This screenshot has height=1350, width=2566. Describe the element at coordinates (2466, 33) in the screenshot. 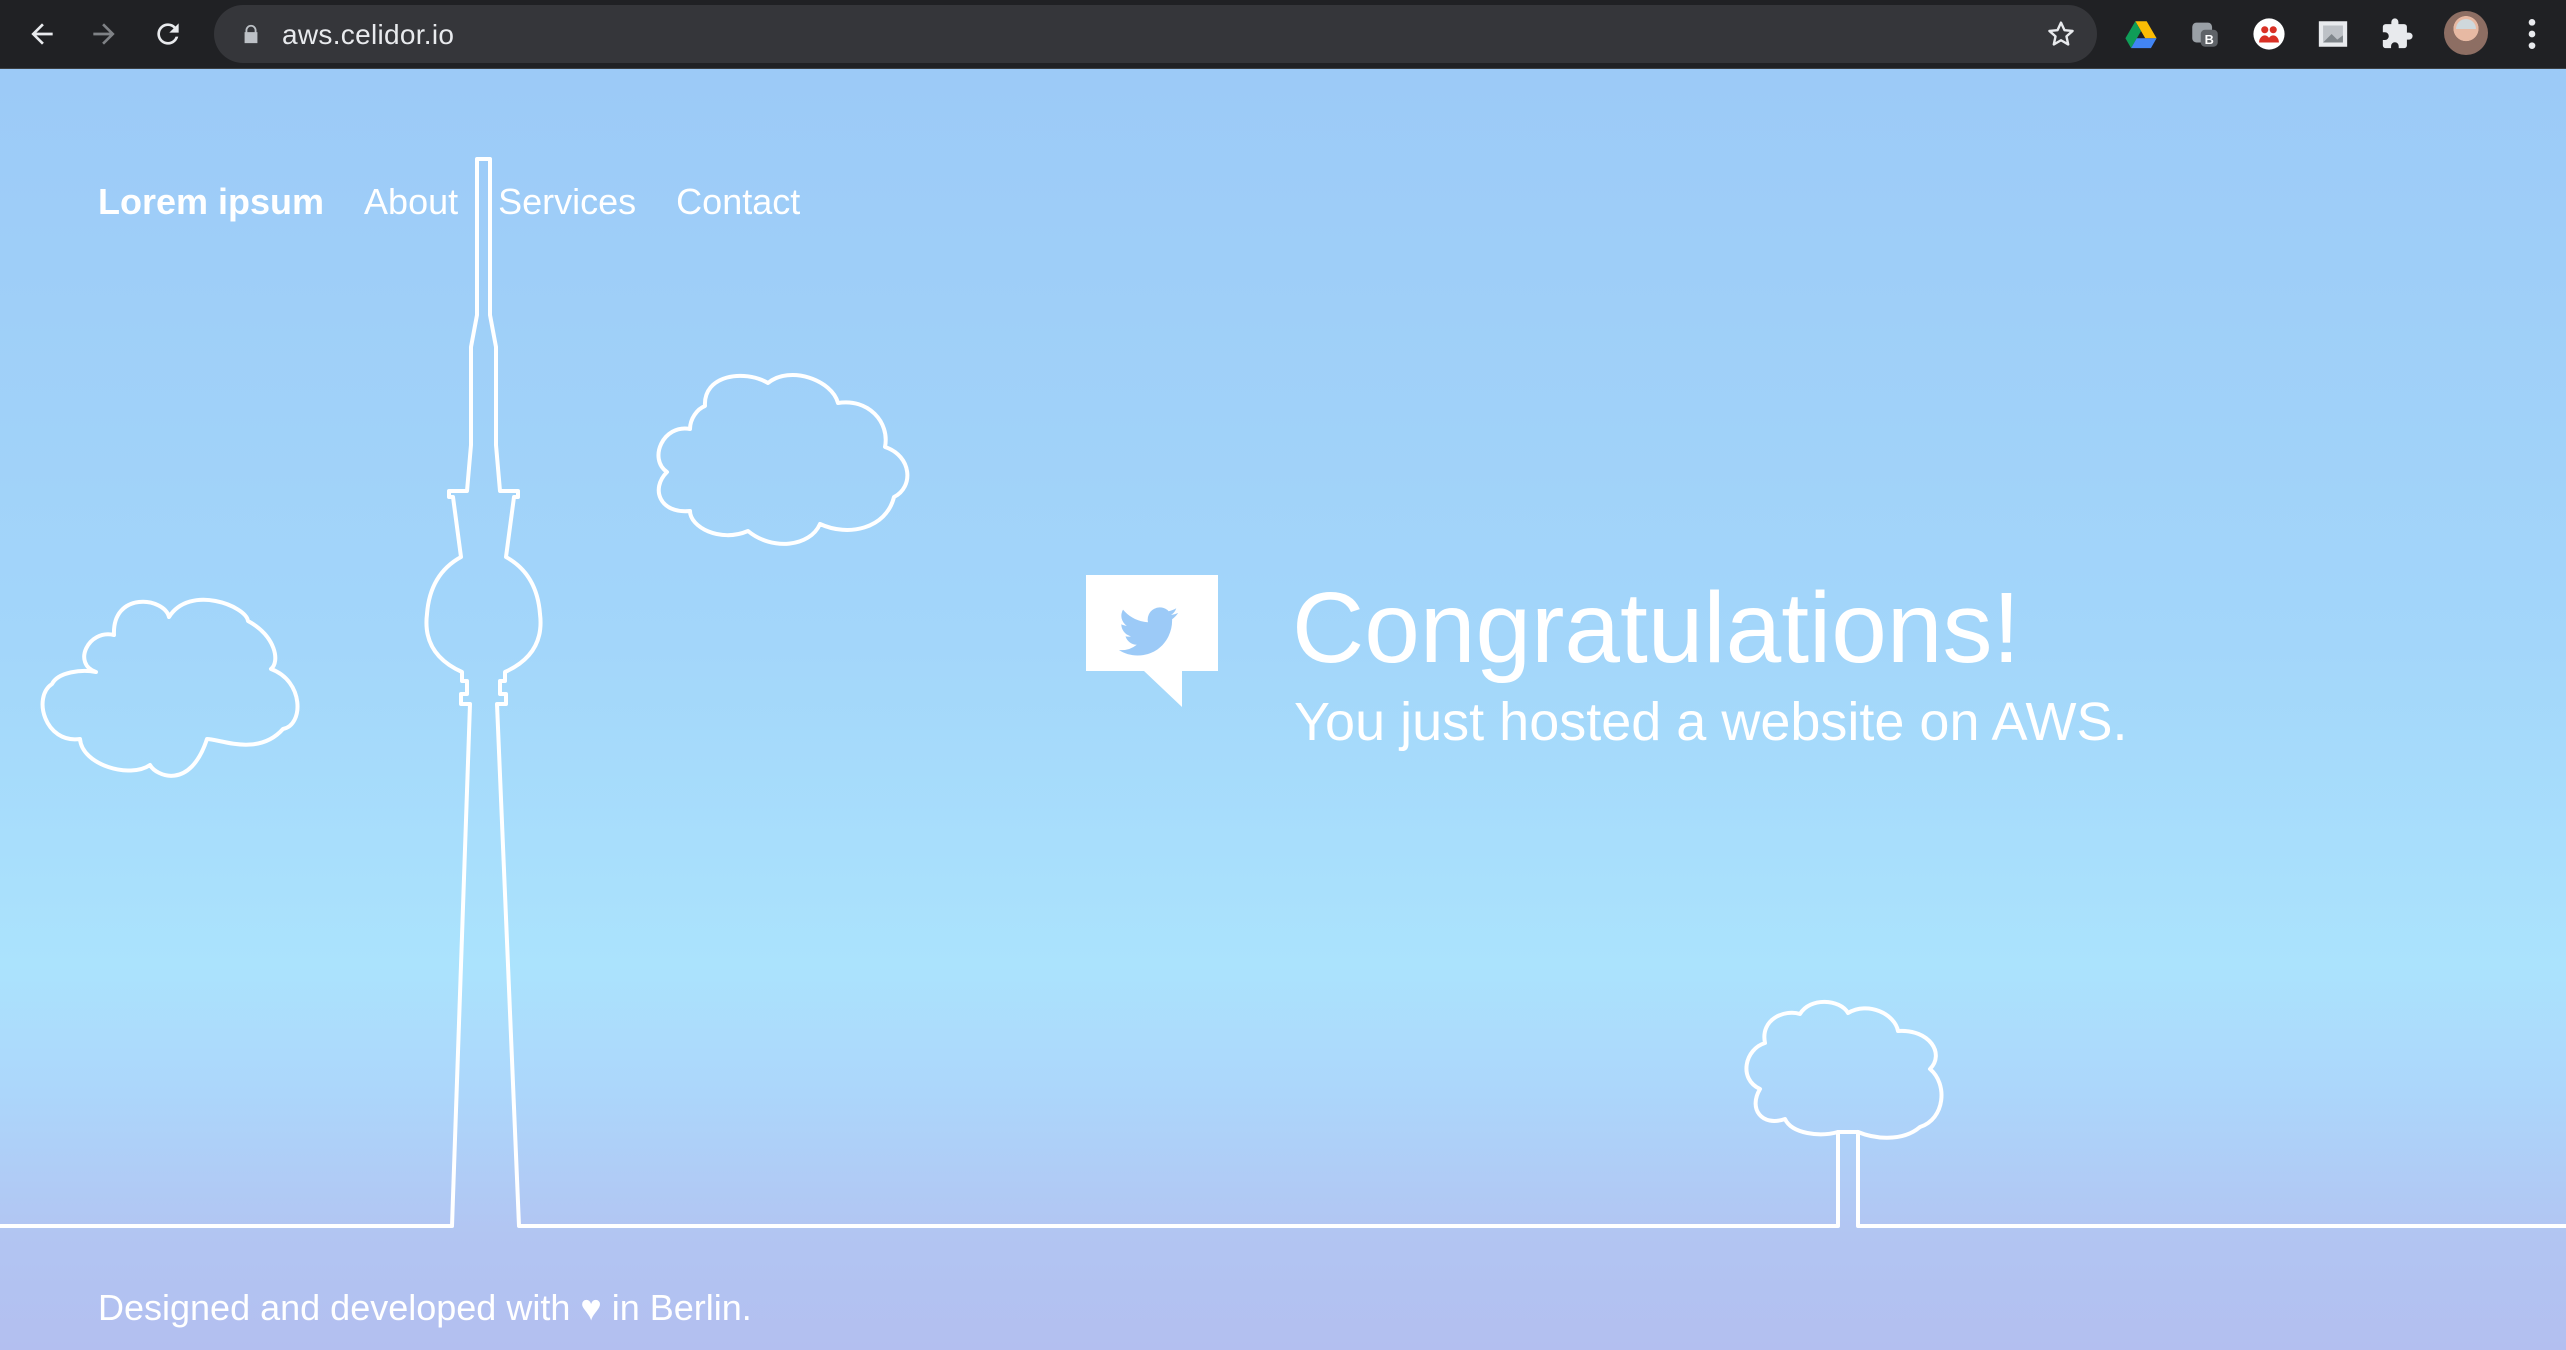

I see `avatar` at that location.